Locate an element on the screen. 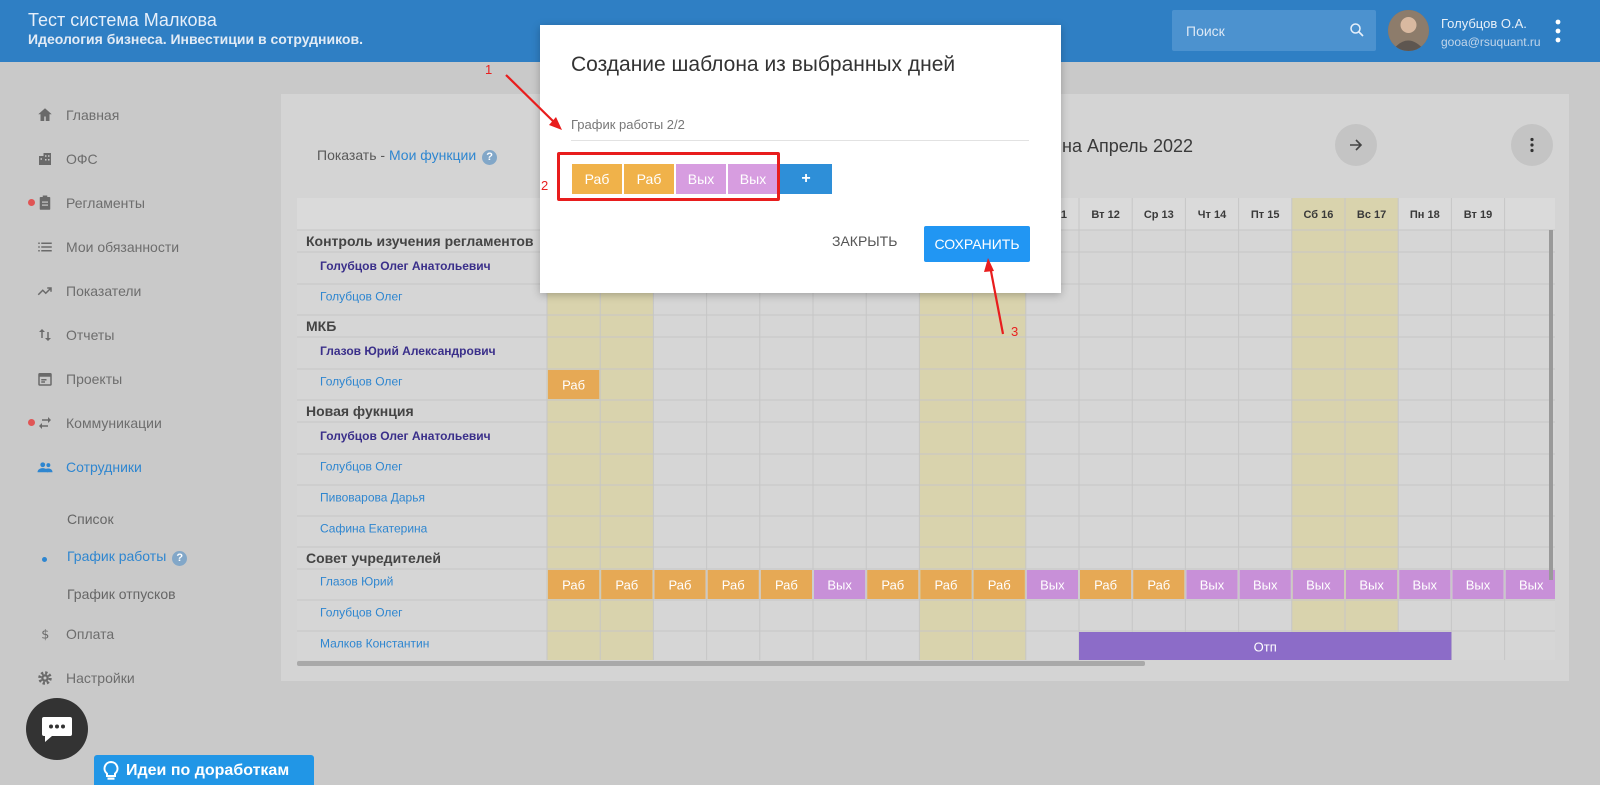 The image size is (1600, 785). ideas-button: Идеи по доработкам is located at coordinates (204, 770).